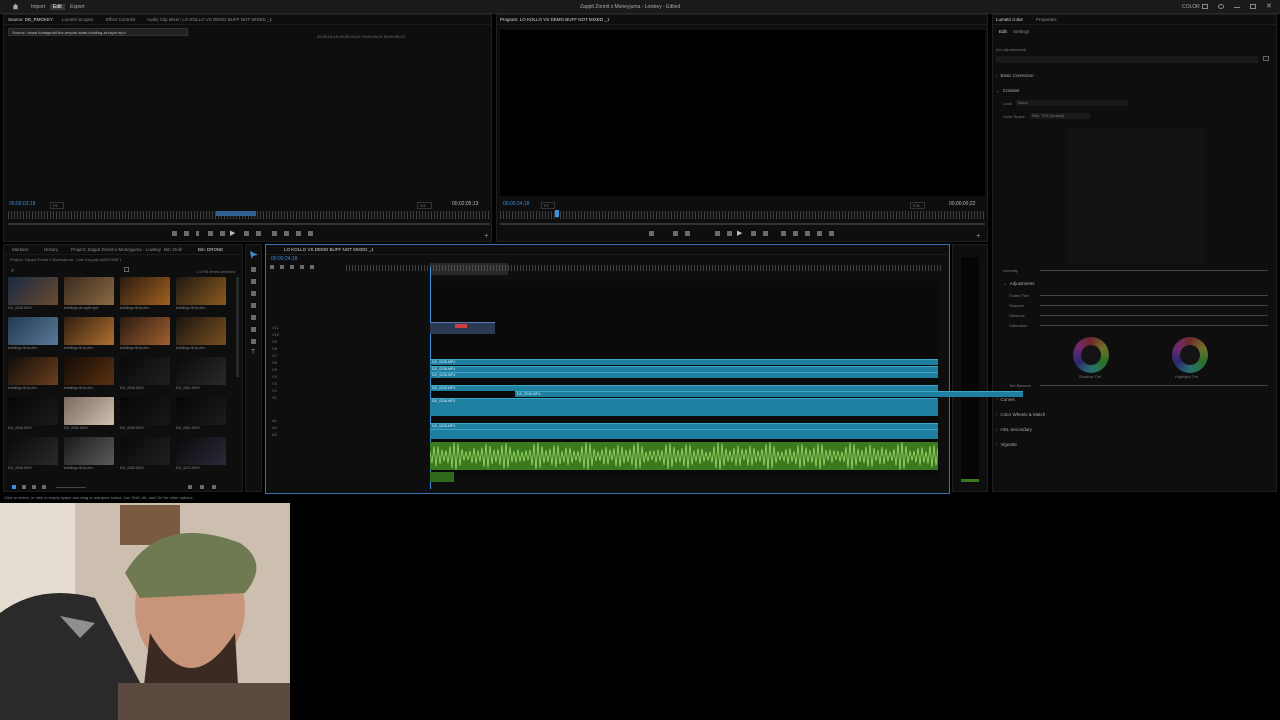 Image resolution: width=1280 pixels, height=720 pixels. I want to click on track-header-label: V9, so click(274, 341).